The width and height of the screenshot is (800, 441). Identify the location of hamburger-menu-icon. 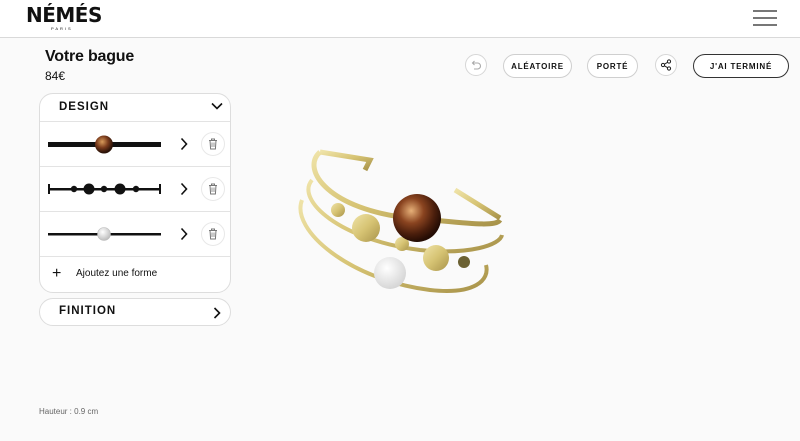
(765, 18).